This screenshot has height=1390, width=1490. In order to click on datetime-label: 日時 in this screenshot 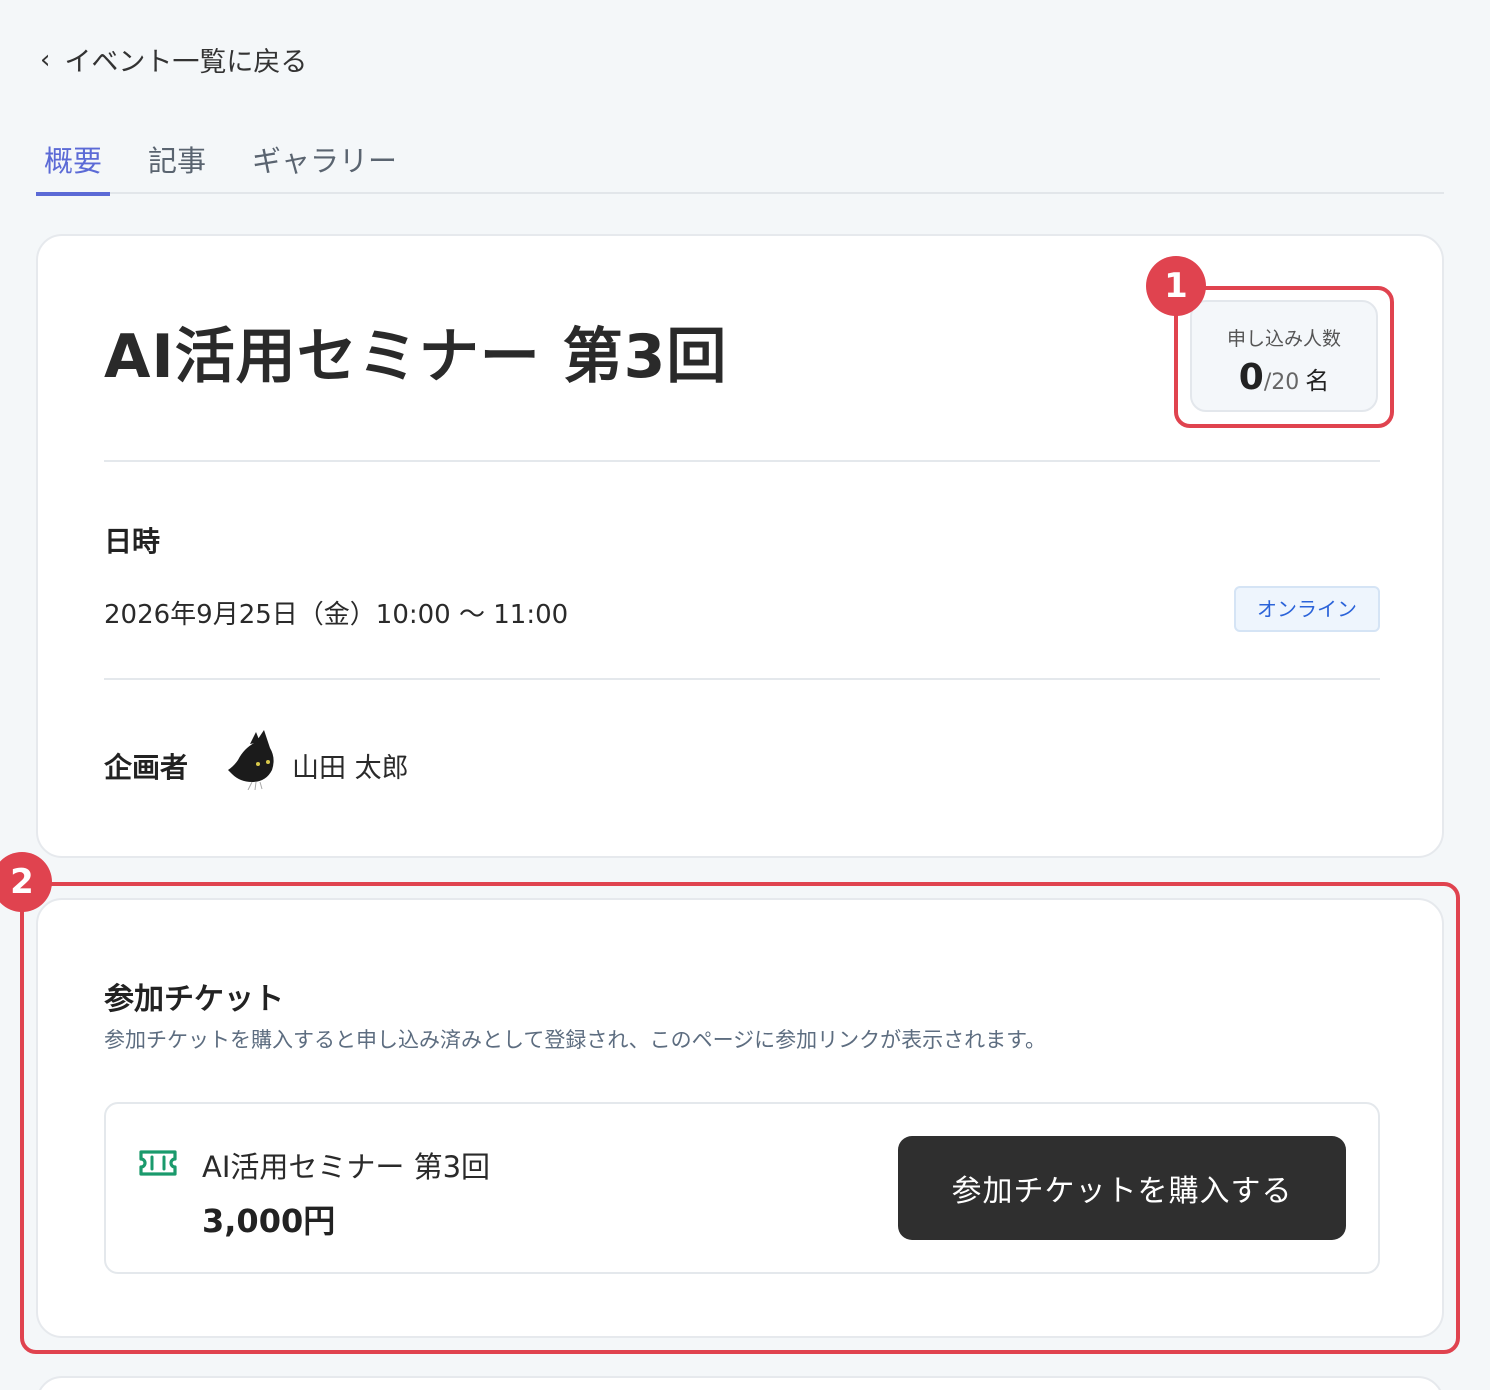, I will do `click(132, 541)`.